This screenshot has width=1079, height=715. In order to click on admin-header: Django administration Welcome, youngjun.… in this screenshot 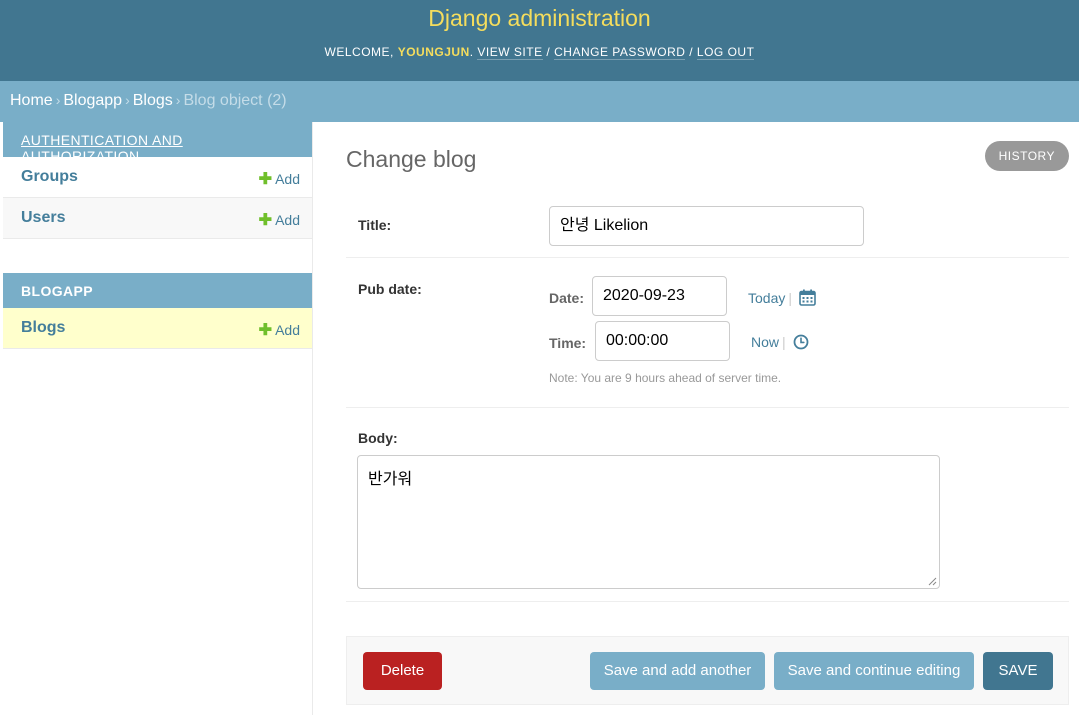, I will do `click(539, 40)`.